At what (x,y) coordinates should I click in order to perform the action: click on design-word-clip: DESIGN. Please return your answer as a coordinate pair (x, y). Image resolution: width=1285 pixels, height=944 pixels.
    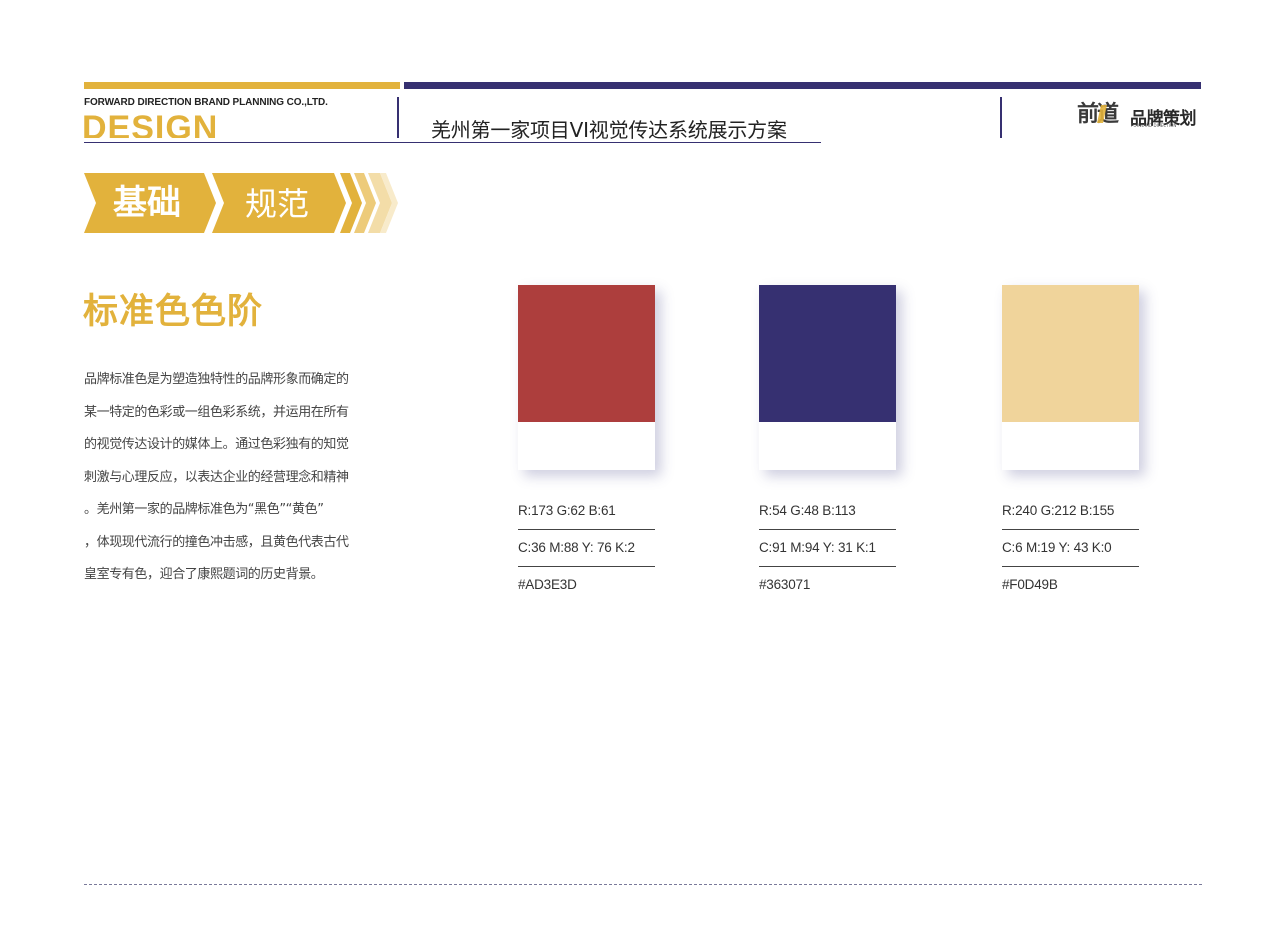
    Looking at the image, I should click on (182, 123).